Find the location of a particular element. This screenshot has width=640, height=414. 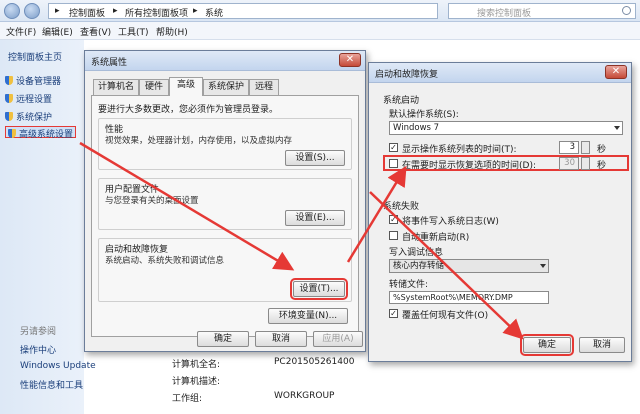

show-list-label: 显示操作系统列表的时间(T): is located at coordinates (459, 150).